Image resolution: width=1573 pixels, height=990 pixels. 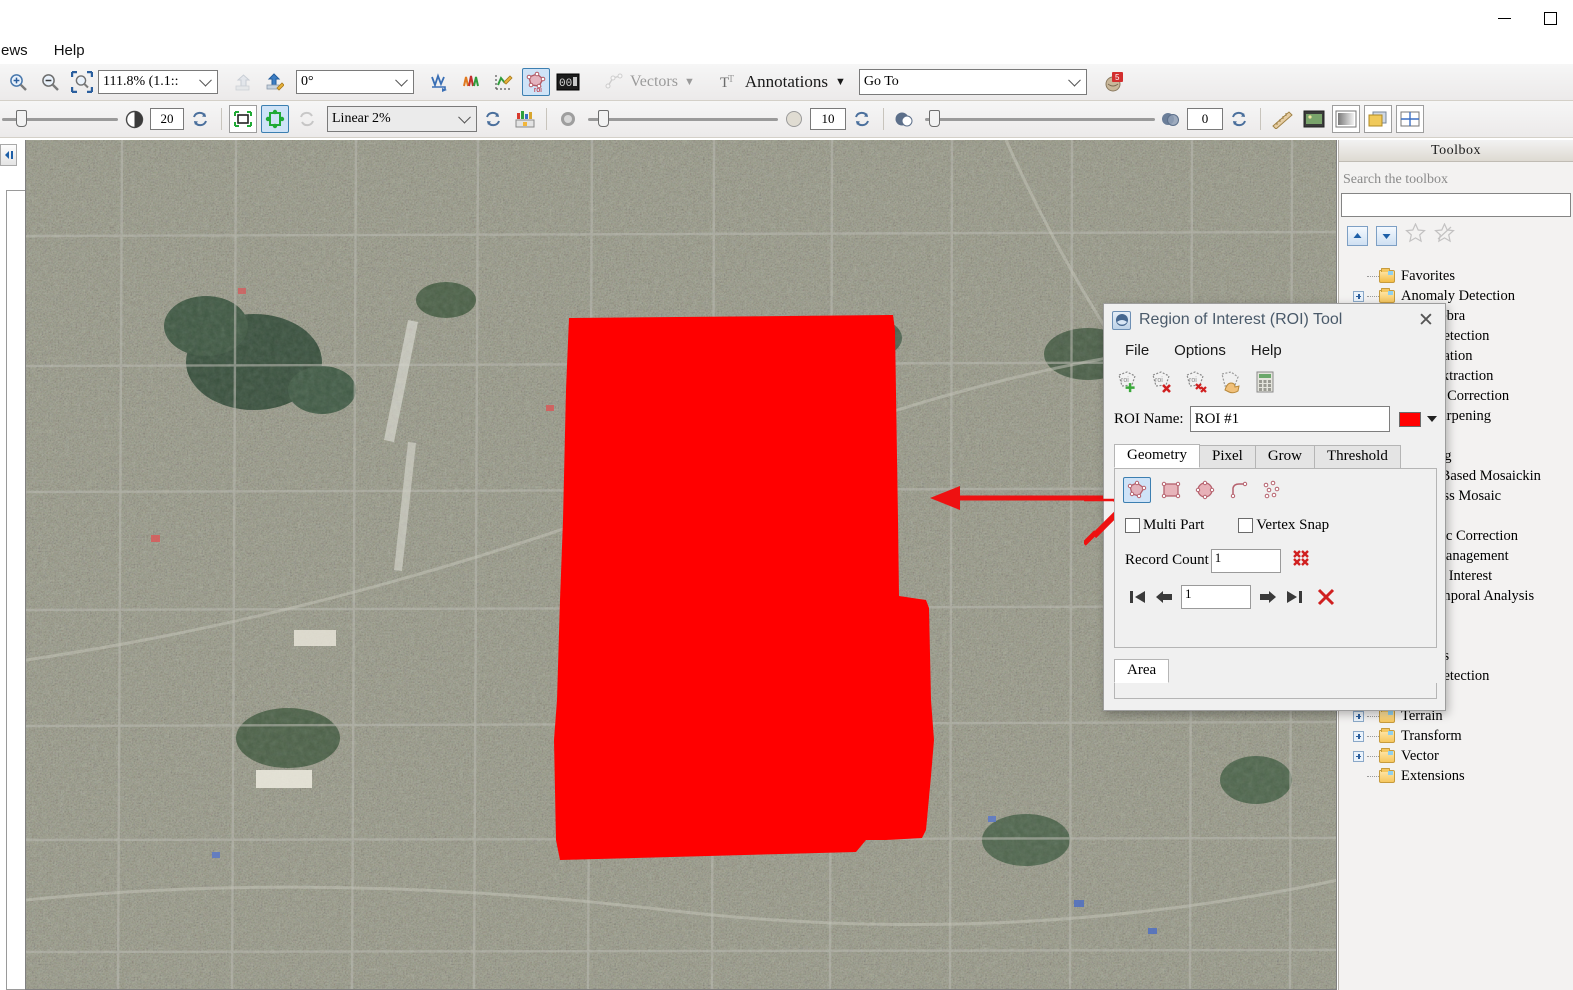 What do you see at coordinates (1373, 756) in the screenshot?
I see `tree-connector` at bounding box center [1373, 756].